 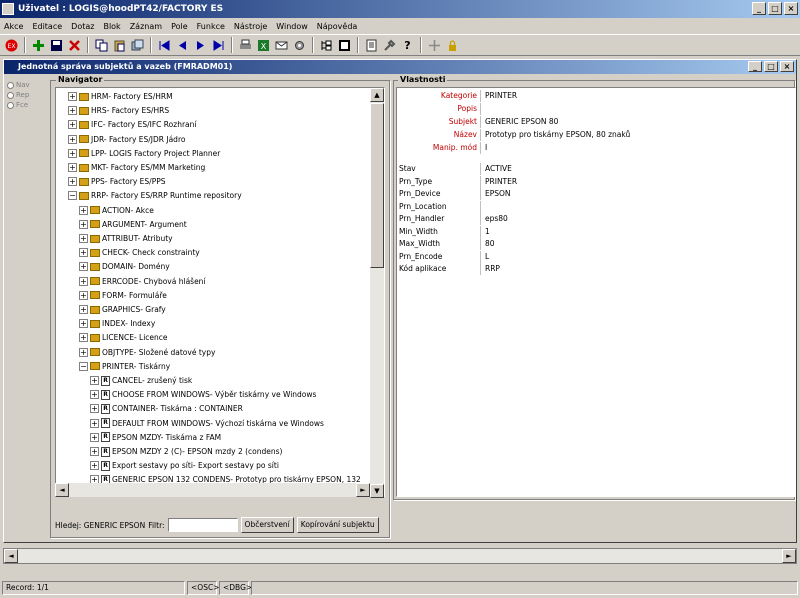 I want to click on attribute-value, so click(x=483, y=207).